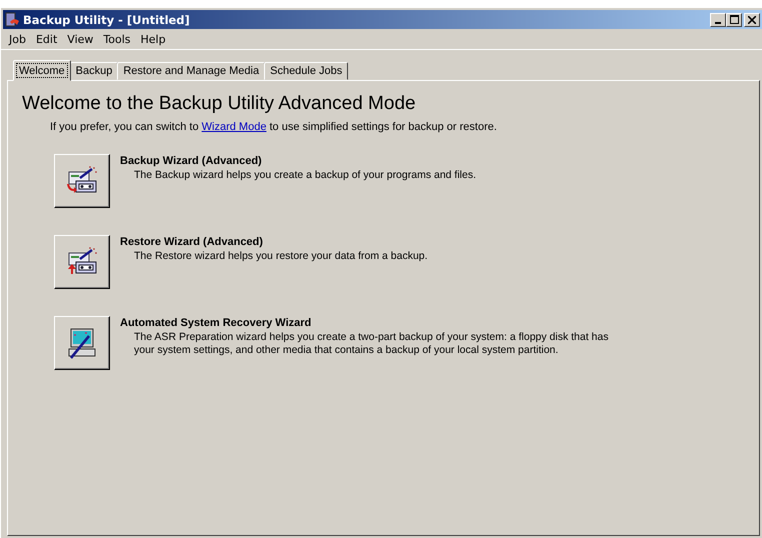 This screenshot has width=762, height=538. Describe the element at coordinates (107, 19) in the screenshot. I see `window-title: Backup Utility - [Untitled]` at that location.